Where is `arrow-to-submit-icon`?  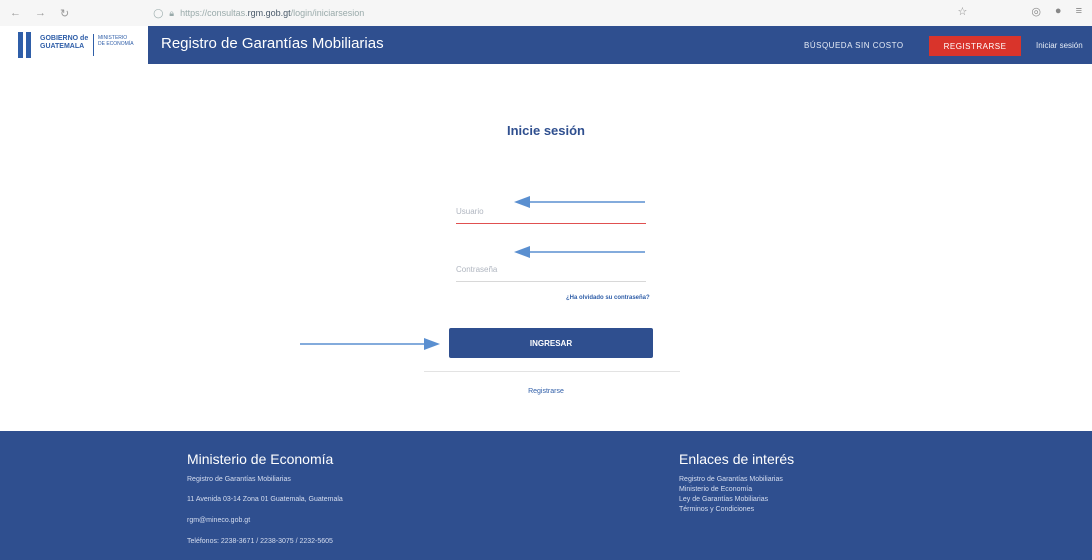 arrow-to-submit-icon is located at coordinates (370, 344).